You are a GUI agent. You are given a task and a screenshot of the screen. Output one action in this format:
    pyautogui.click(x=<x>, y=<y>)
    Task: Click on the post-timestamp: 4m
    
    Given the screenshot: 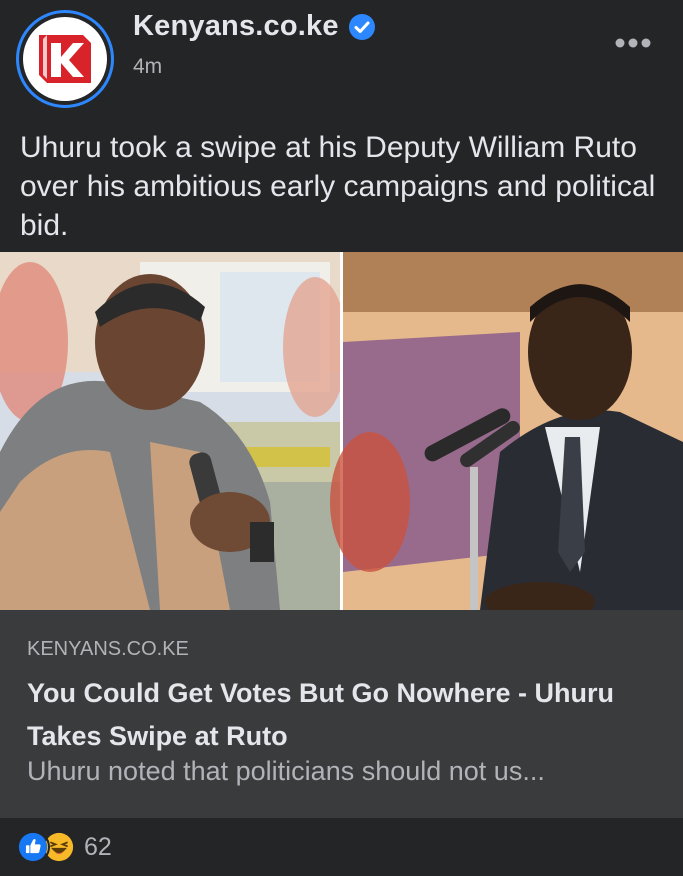 What is the action you would take?
    pyautogui.click(x=147, y=67)
    